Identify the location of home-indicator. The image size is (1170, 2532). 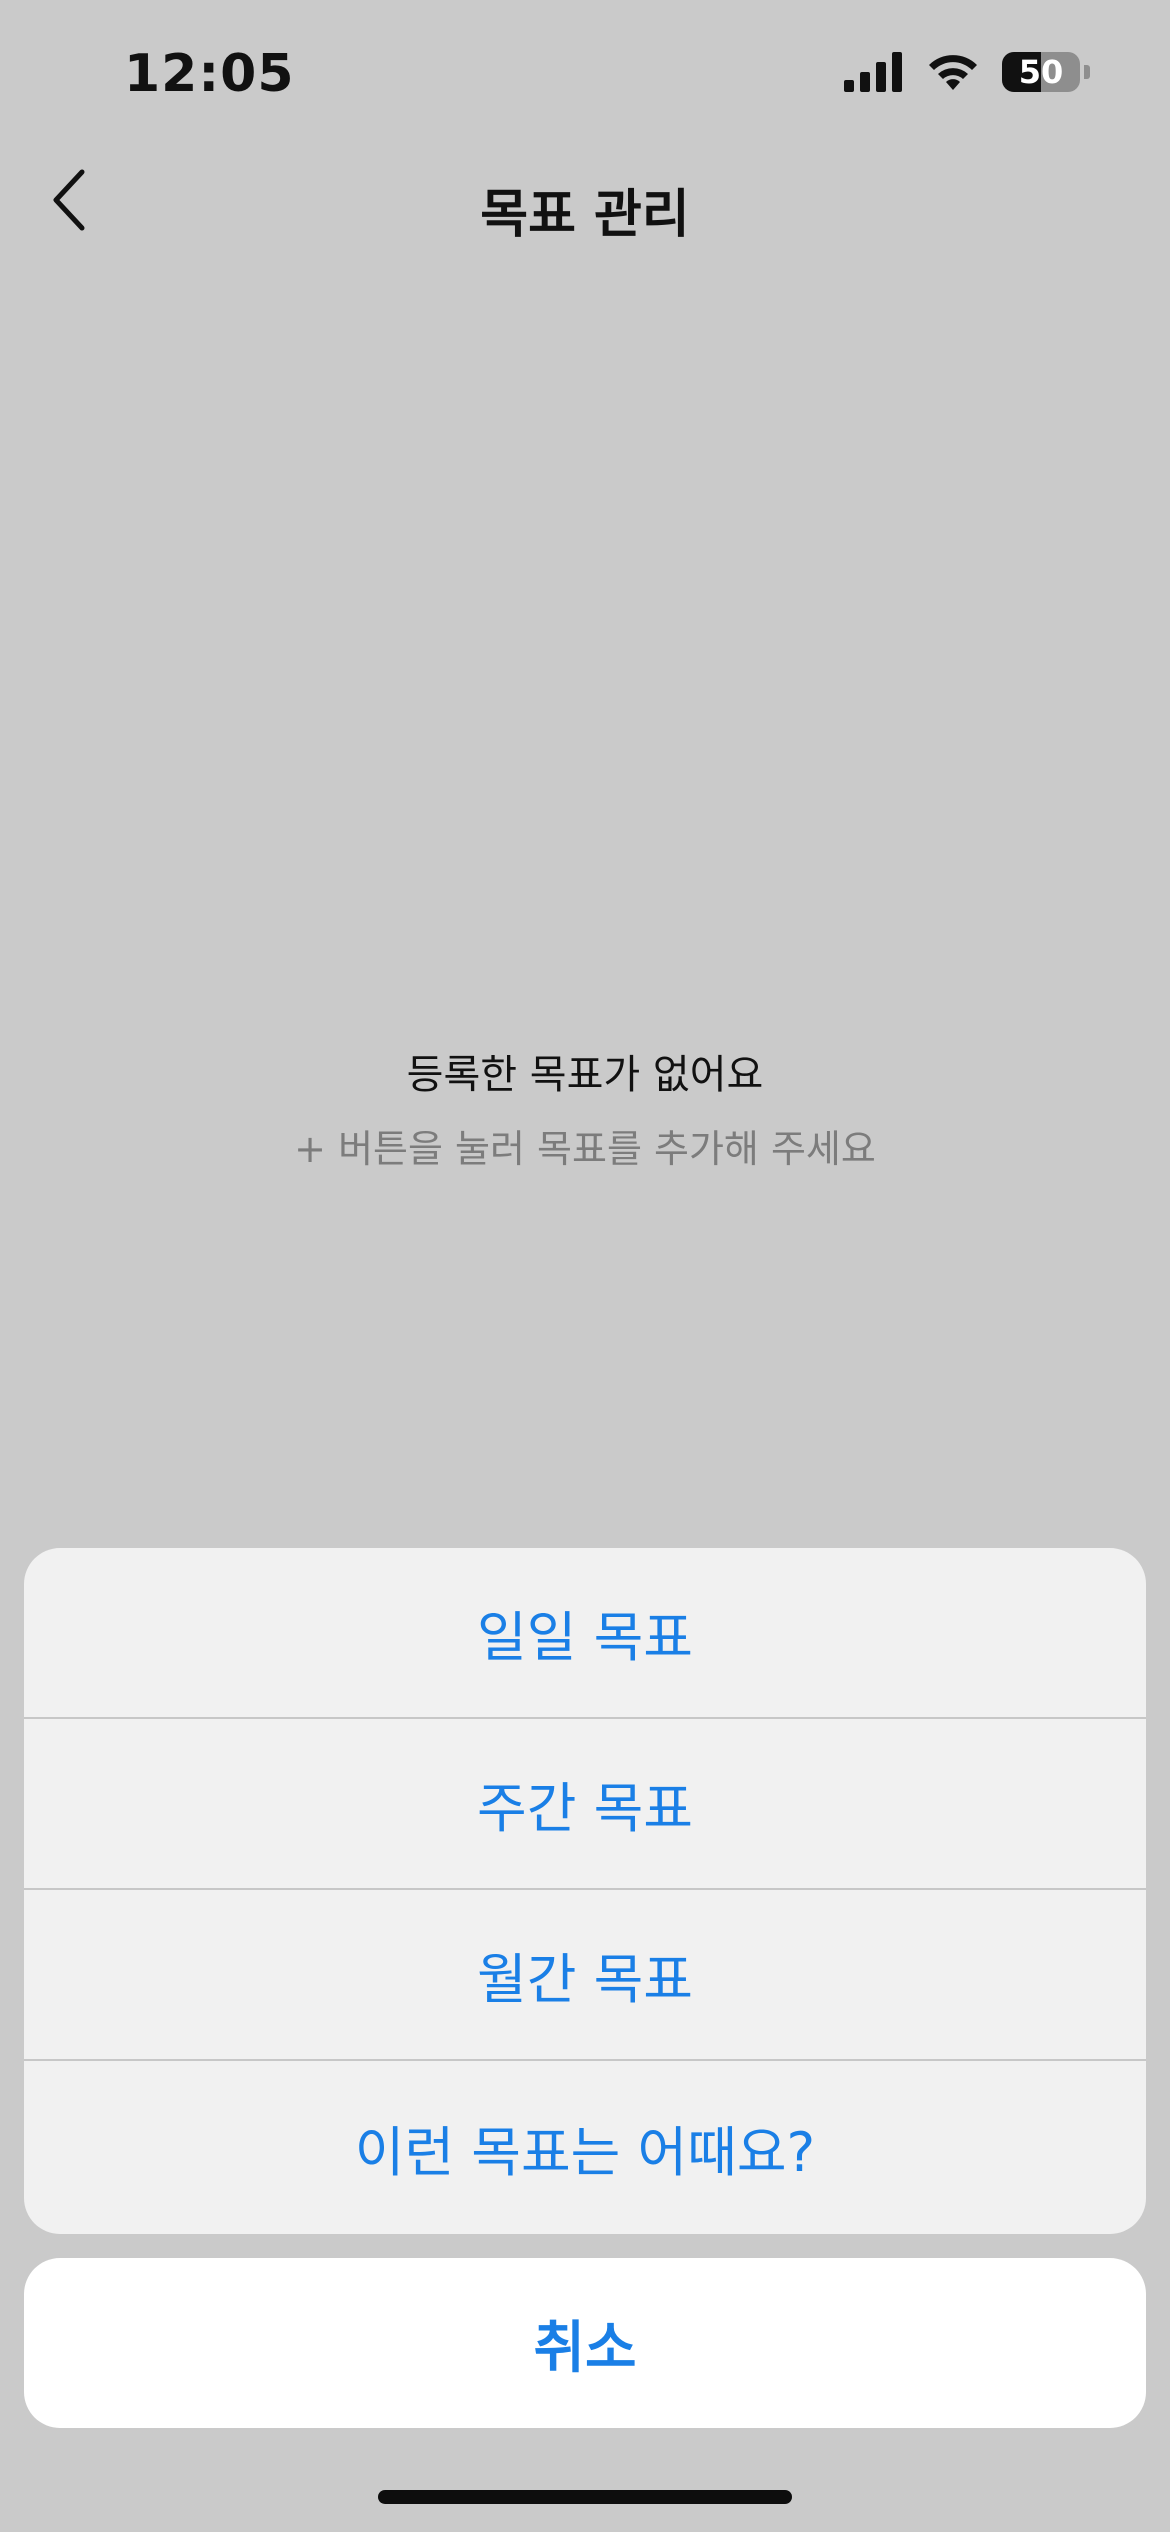
(585, 2497).